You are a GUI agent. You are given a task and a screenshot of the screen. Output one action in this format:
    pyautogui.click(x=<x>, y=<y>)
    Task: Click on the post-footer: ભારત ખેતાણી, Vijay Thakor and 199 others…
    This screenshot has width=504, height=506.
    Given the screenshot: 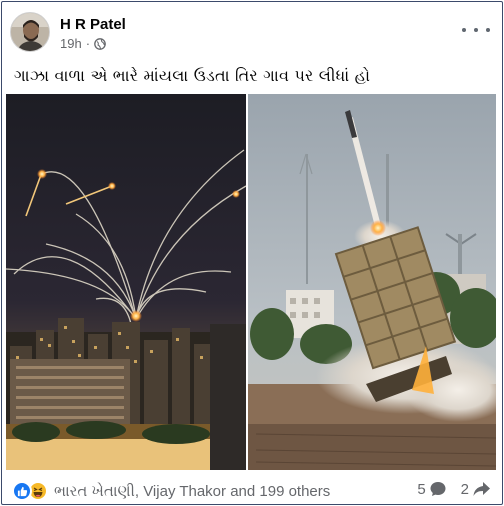 What is the action you would take?
    pyautogui.click(x=252, y=491)
    